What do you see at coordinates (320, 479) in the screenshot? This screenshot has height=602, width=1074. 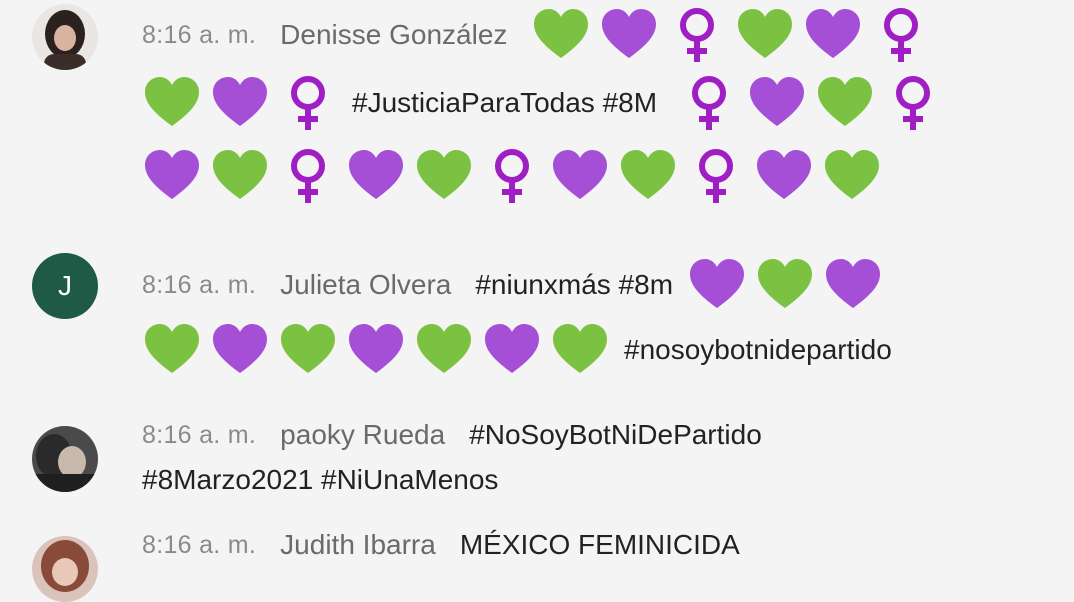 I see `message-text: #8Marzo2021 #NiUnaMenos` at bounding box center [320, 479].